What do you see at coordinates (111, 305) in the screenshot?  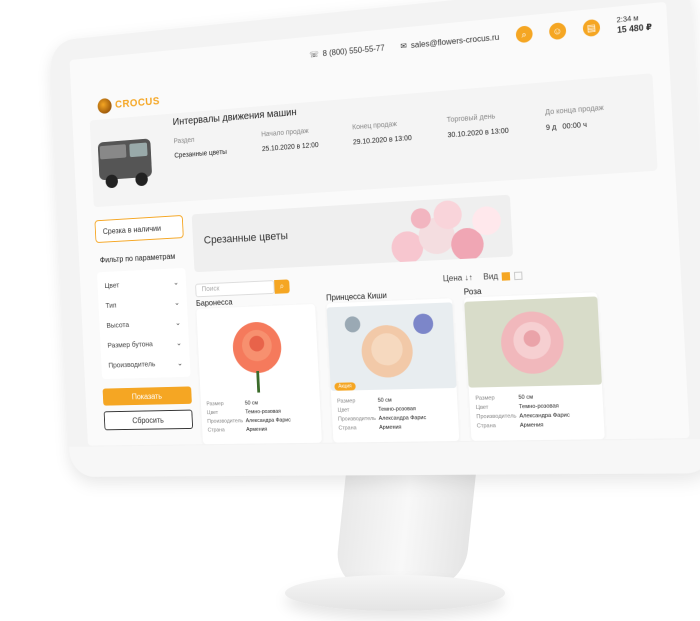 I see `filter-label: Тип` at bounding box center [111, 305].